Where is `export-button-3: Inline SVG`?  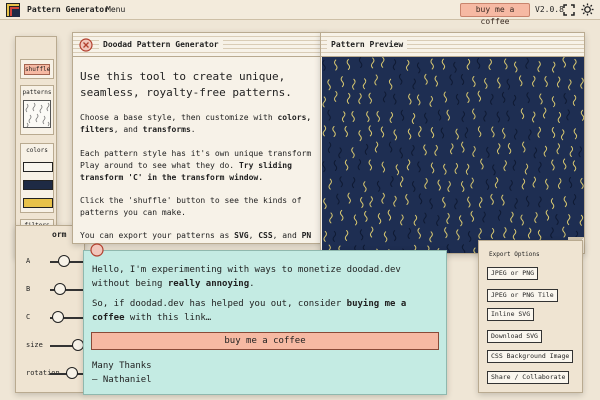 export-button-3: Inline SVG is located at coordinates (511, 314).